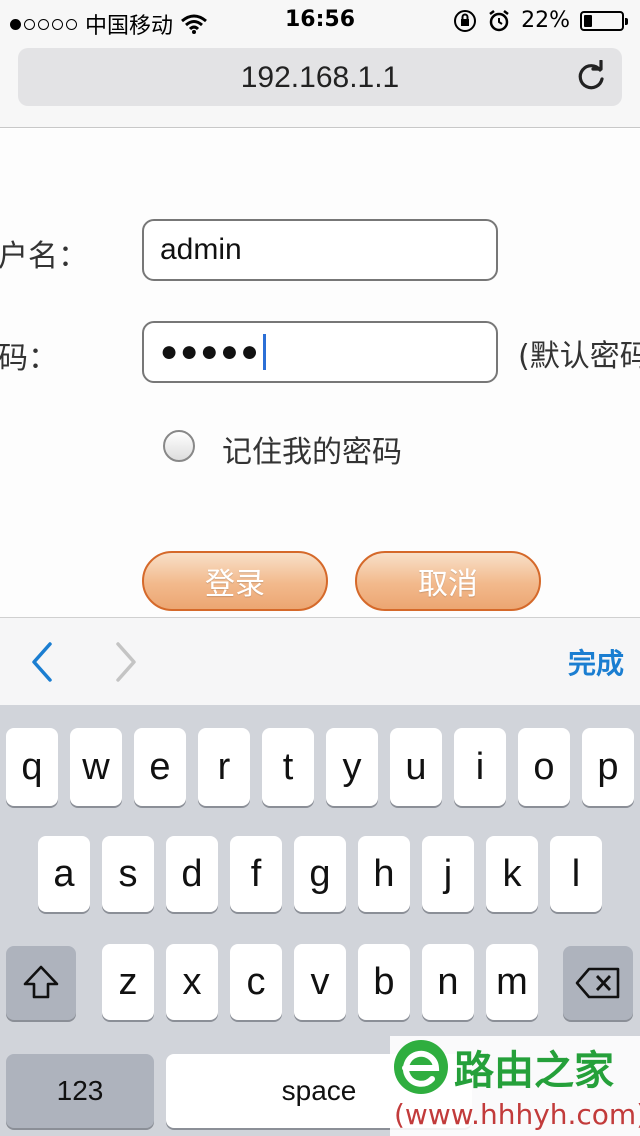 The image size is (640, 1136). I want to click on battery-icon, so click(604, 20).